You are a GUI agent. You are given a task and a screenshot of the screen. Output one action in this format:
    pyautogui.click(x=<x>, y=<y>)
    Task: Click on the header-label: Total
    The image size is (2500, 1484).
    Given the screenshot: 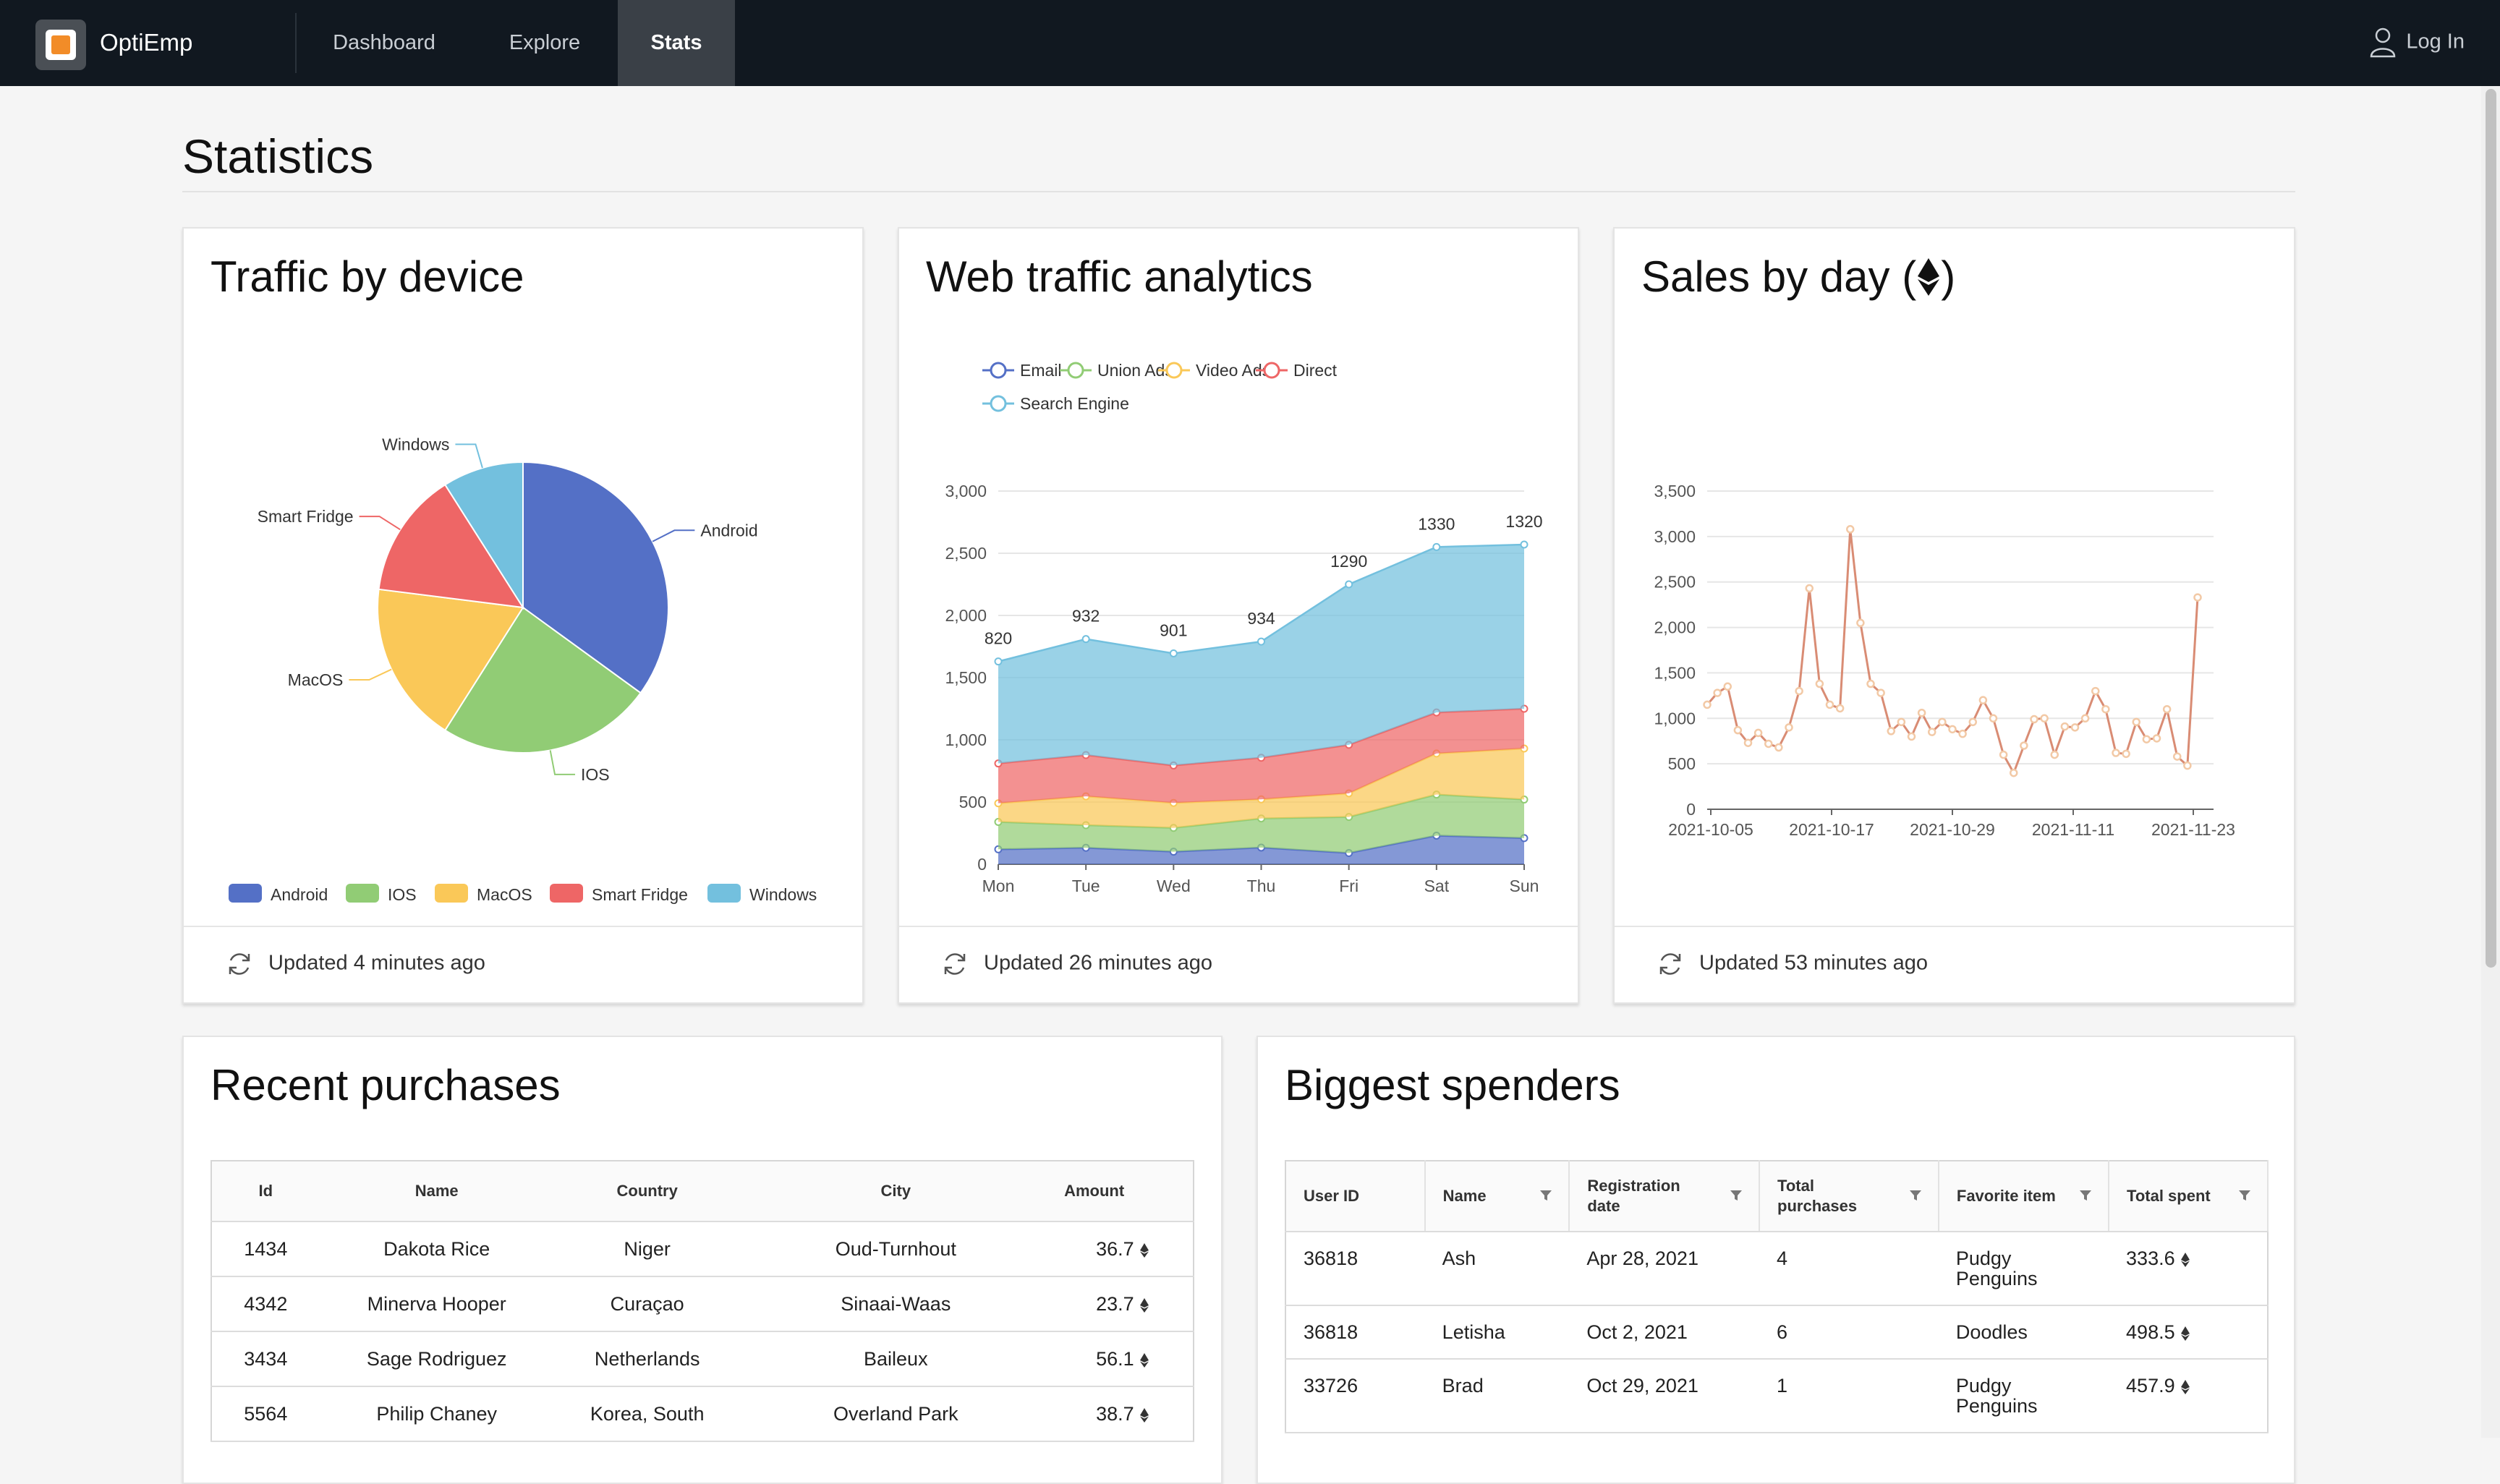 What is the action you would take?
    pyautogui.click(x=1796, y=1186)
    